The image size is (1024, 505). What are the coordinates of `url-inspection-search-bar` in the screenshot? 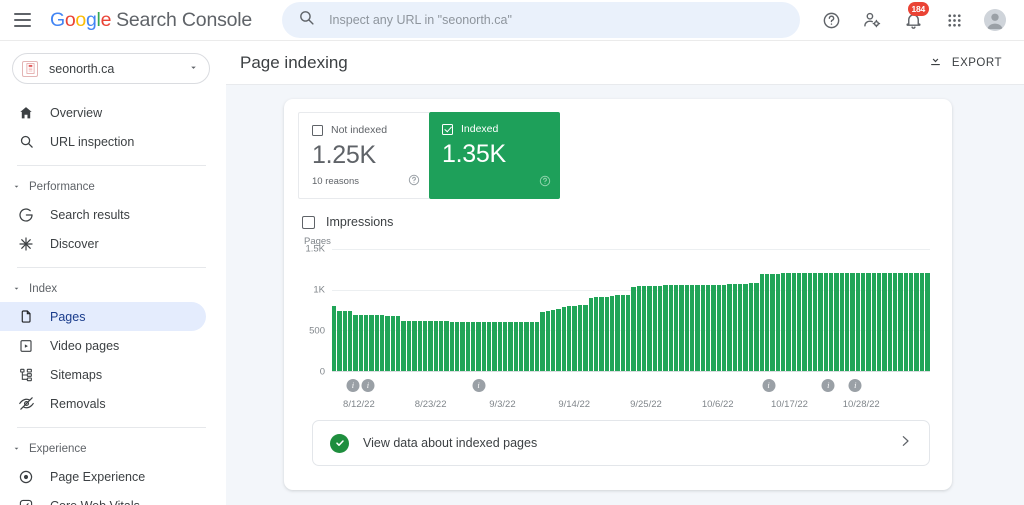 It's located at (541, 20).